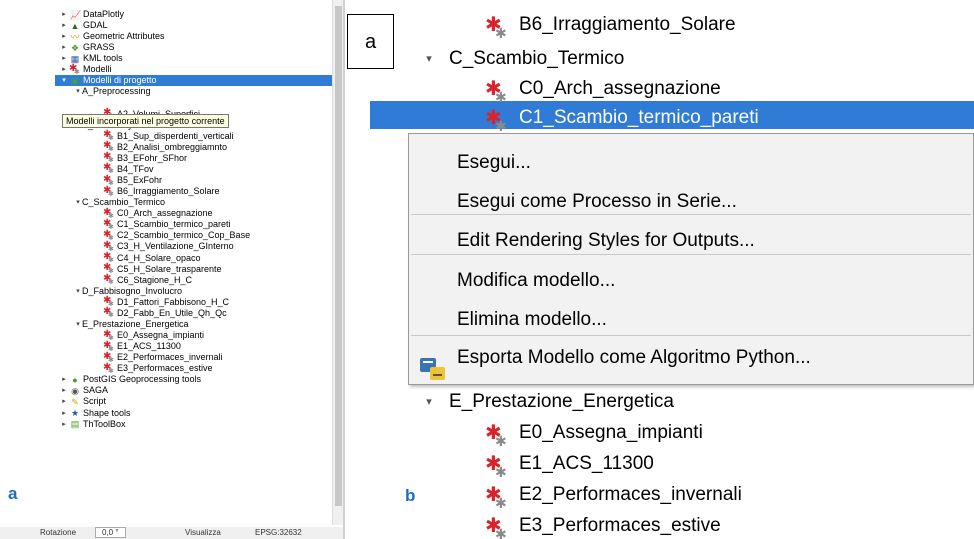  I want to click on tree-item-label: C4_H_Solare_opaco, so click(159, 257).